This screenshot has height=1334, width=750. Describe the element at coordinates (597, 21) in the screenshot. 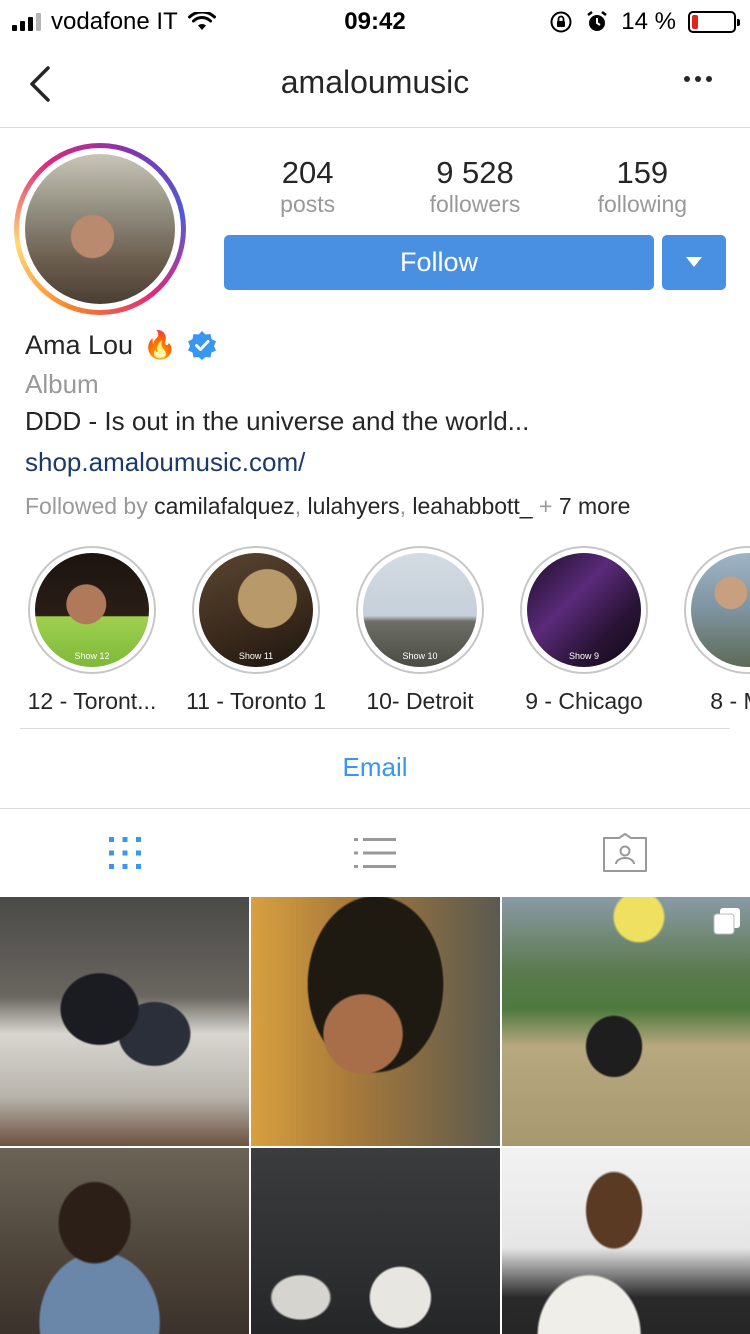

I see `alarm-icon` at that location.